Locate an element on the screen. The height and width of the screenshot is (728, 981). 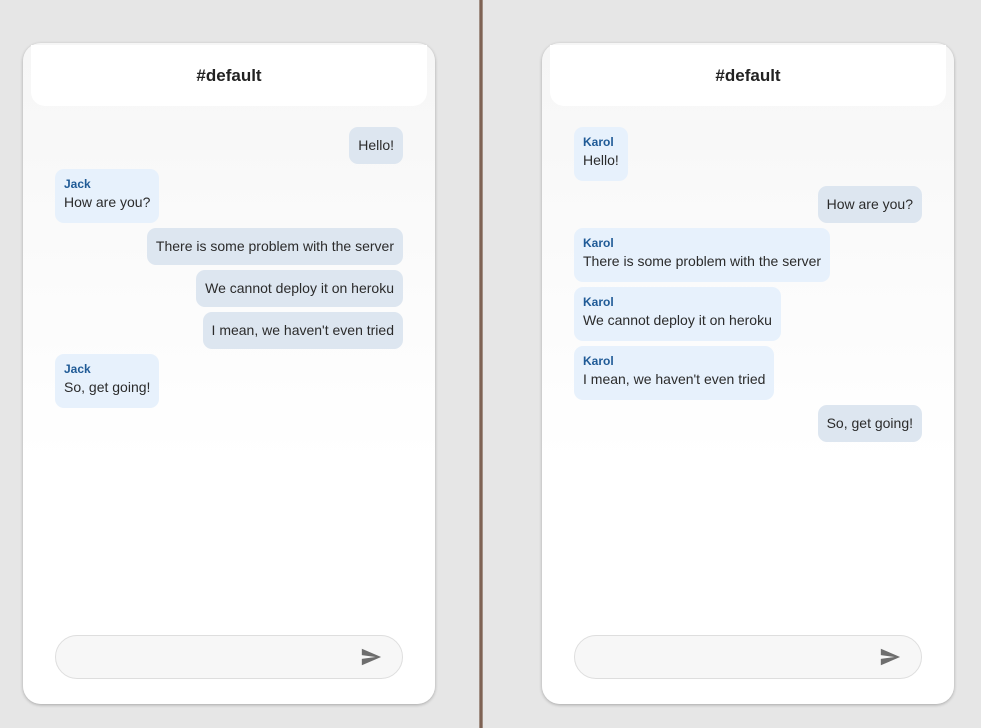
incoming-message: Karol We cannot deploy it on heroku is located at coordinates (677, 314).